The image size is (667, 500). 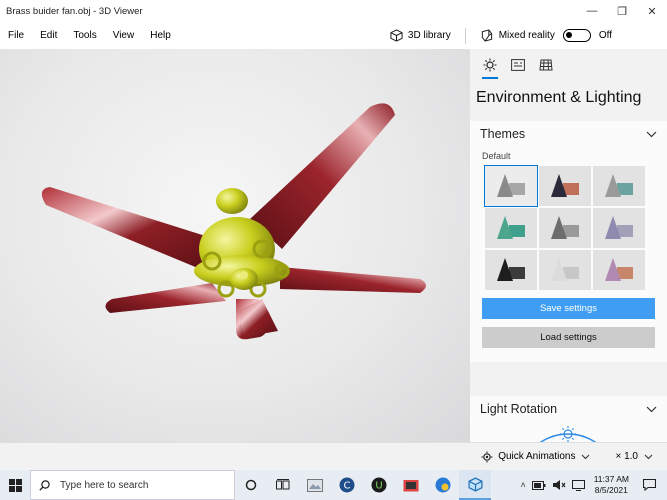 I want to click on search-icon, so click(x=44, y=485).